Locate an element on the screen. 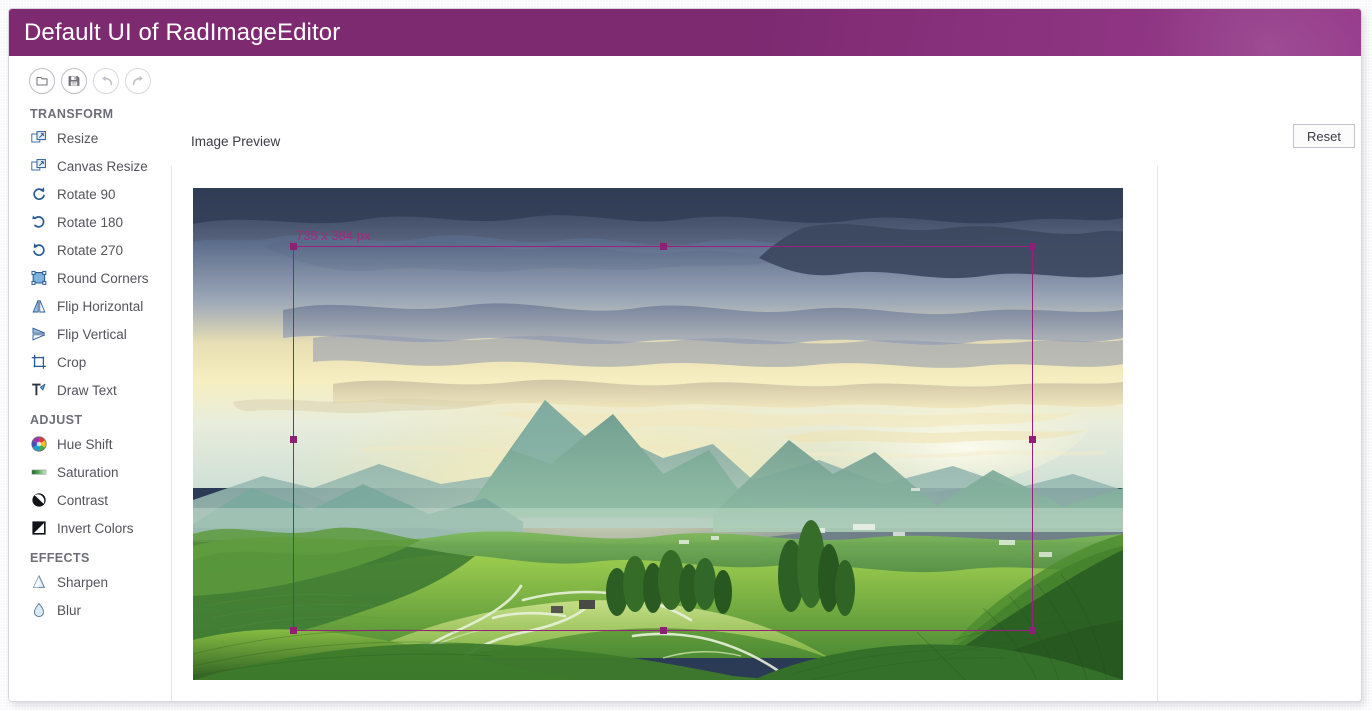  floppy-disk-icon is located at coordinates (74, 81).